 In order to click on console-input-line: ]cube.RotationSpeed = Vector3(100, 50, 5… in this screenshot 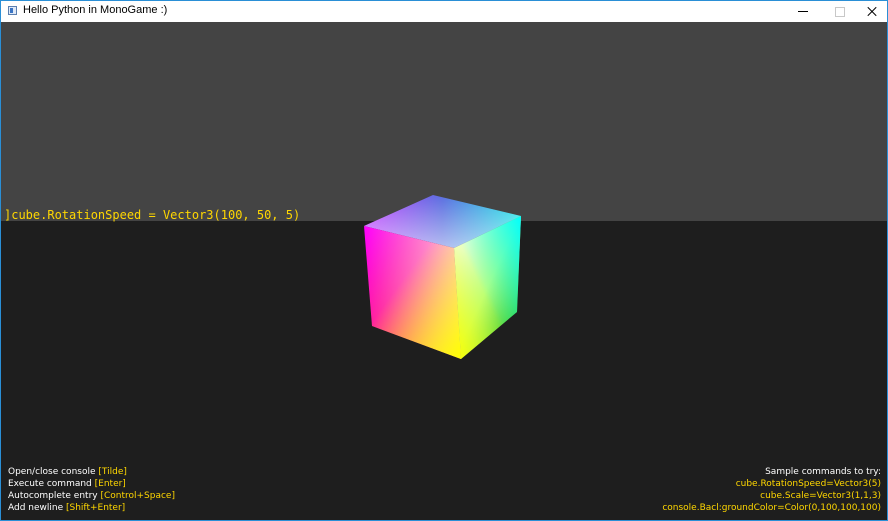, I will do `click(152, 215)`.